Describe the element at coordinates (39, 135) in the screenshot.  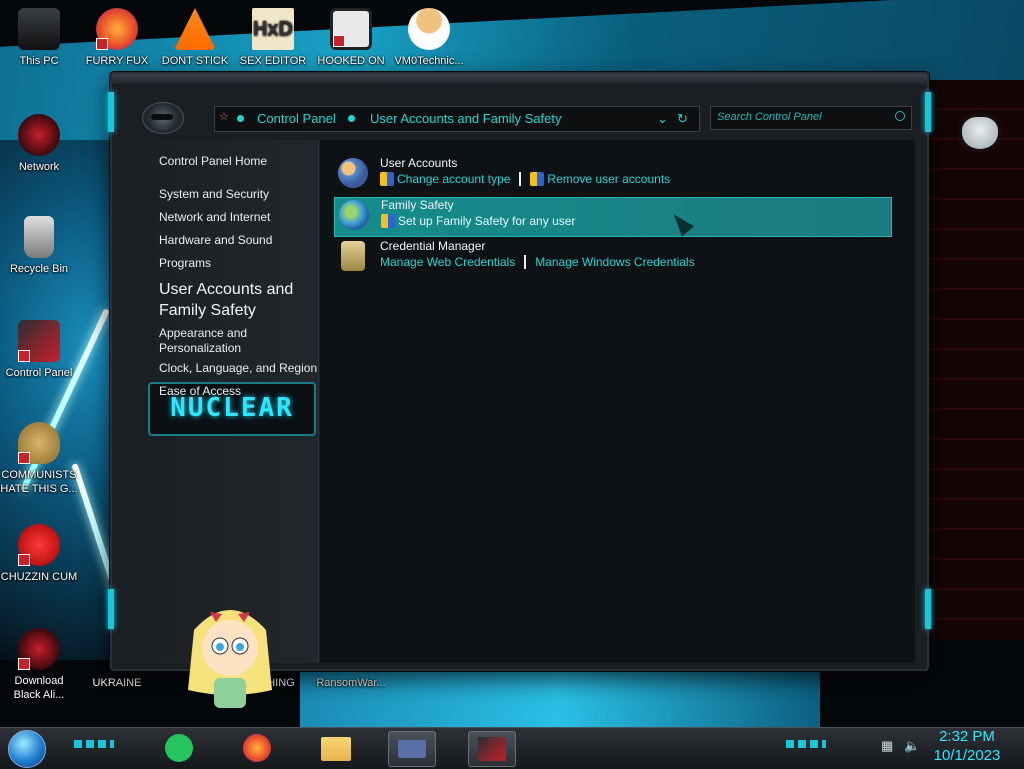
I see `network-icon` at that location.